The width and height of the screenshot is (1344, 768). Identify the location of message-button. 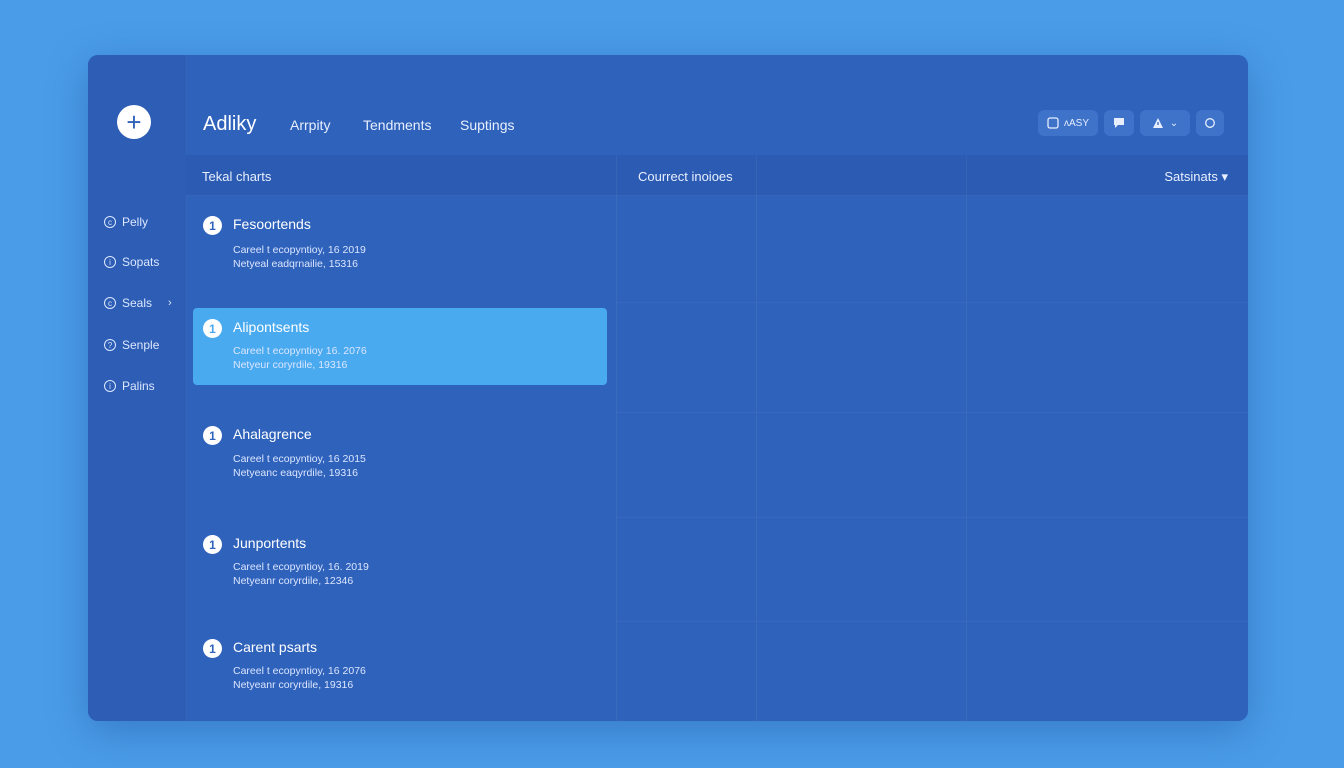
(1119, 123).